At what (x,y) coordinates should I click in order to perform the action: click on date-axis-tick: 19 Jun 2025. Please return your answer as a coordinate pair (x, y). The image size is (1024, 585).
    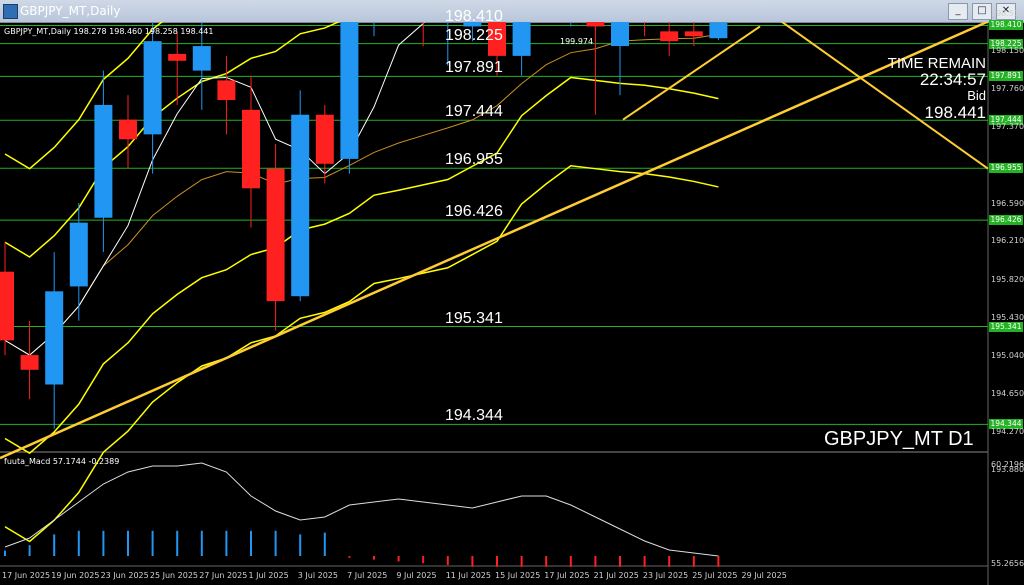
    Looking at the image, I should click on (75, 575).